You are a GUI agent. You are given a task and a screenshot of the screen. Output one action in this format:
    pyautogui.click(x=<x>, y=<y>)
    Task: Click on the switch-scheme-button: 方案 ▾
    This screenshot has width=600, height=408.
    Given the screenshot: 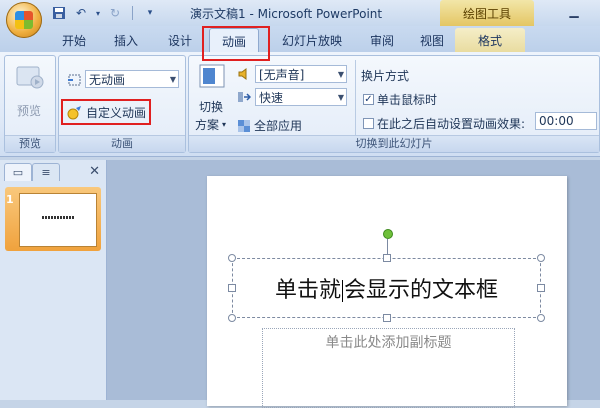 What is the action you would take?
    pyautogui.click(x=210, y=124)
    